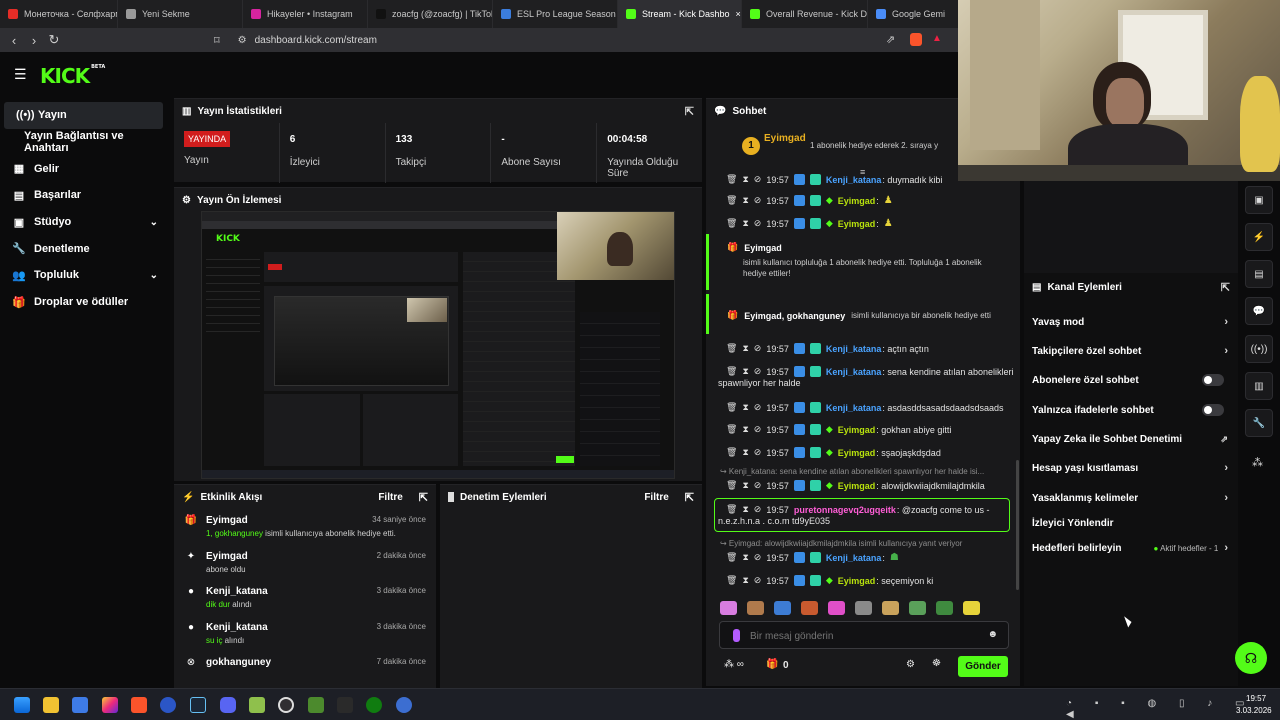 This screenshot has height=720, width=1280. I want to click on browser-tab: Google Gemi, so click(915, 14).